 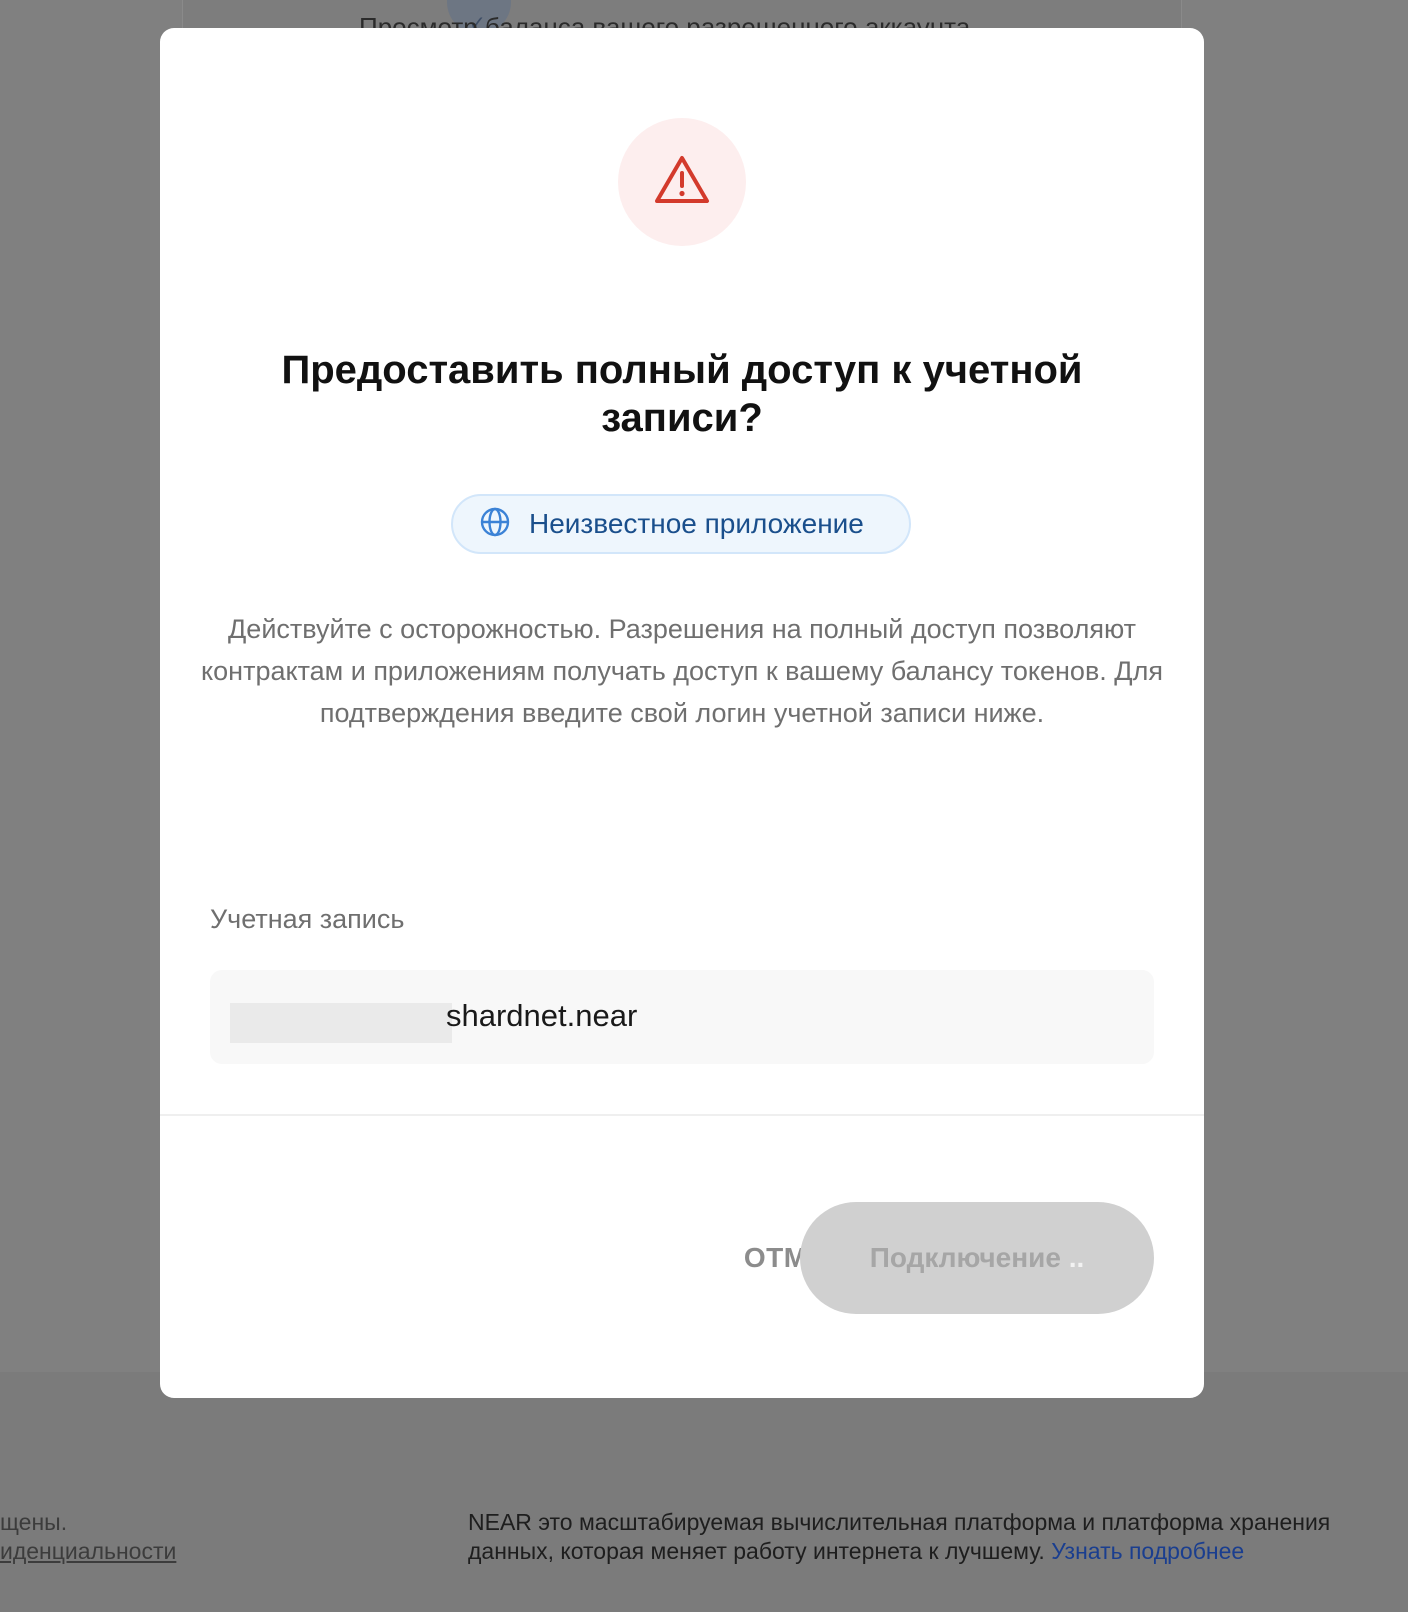 What do you see at coordinates (682, 1115) in the screenshot?
I see `dialog-divider` at bounding box center [682, 1115].